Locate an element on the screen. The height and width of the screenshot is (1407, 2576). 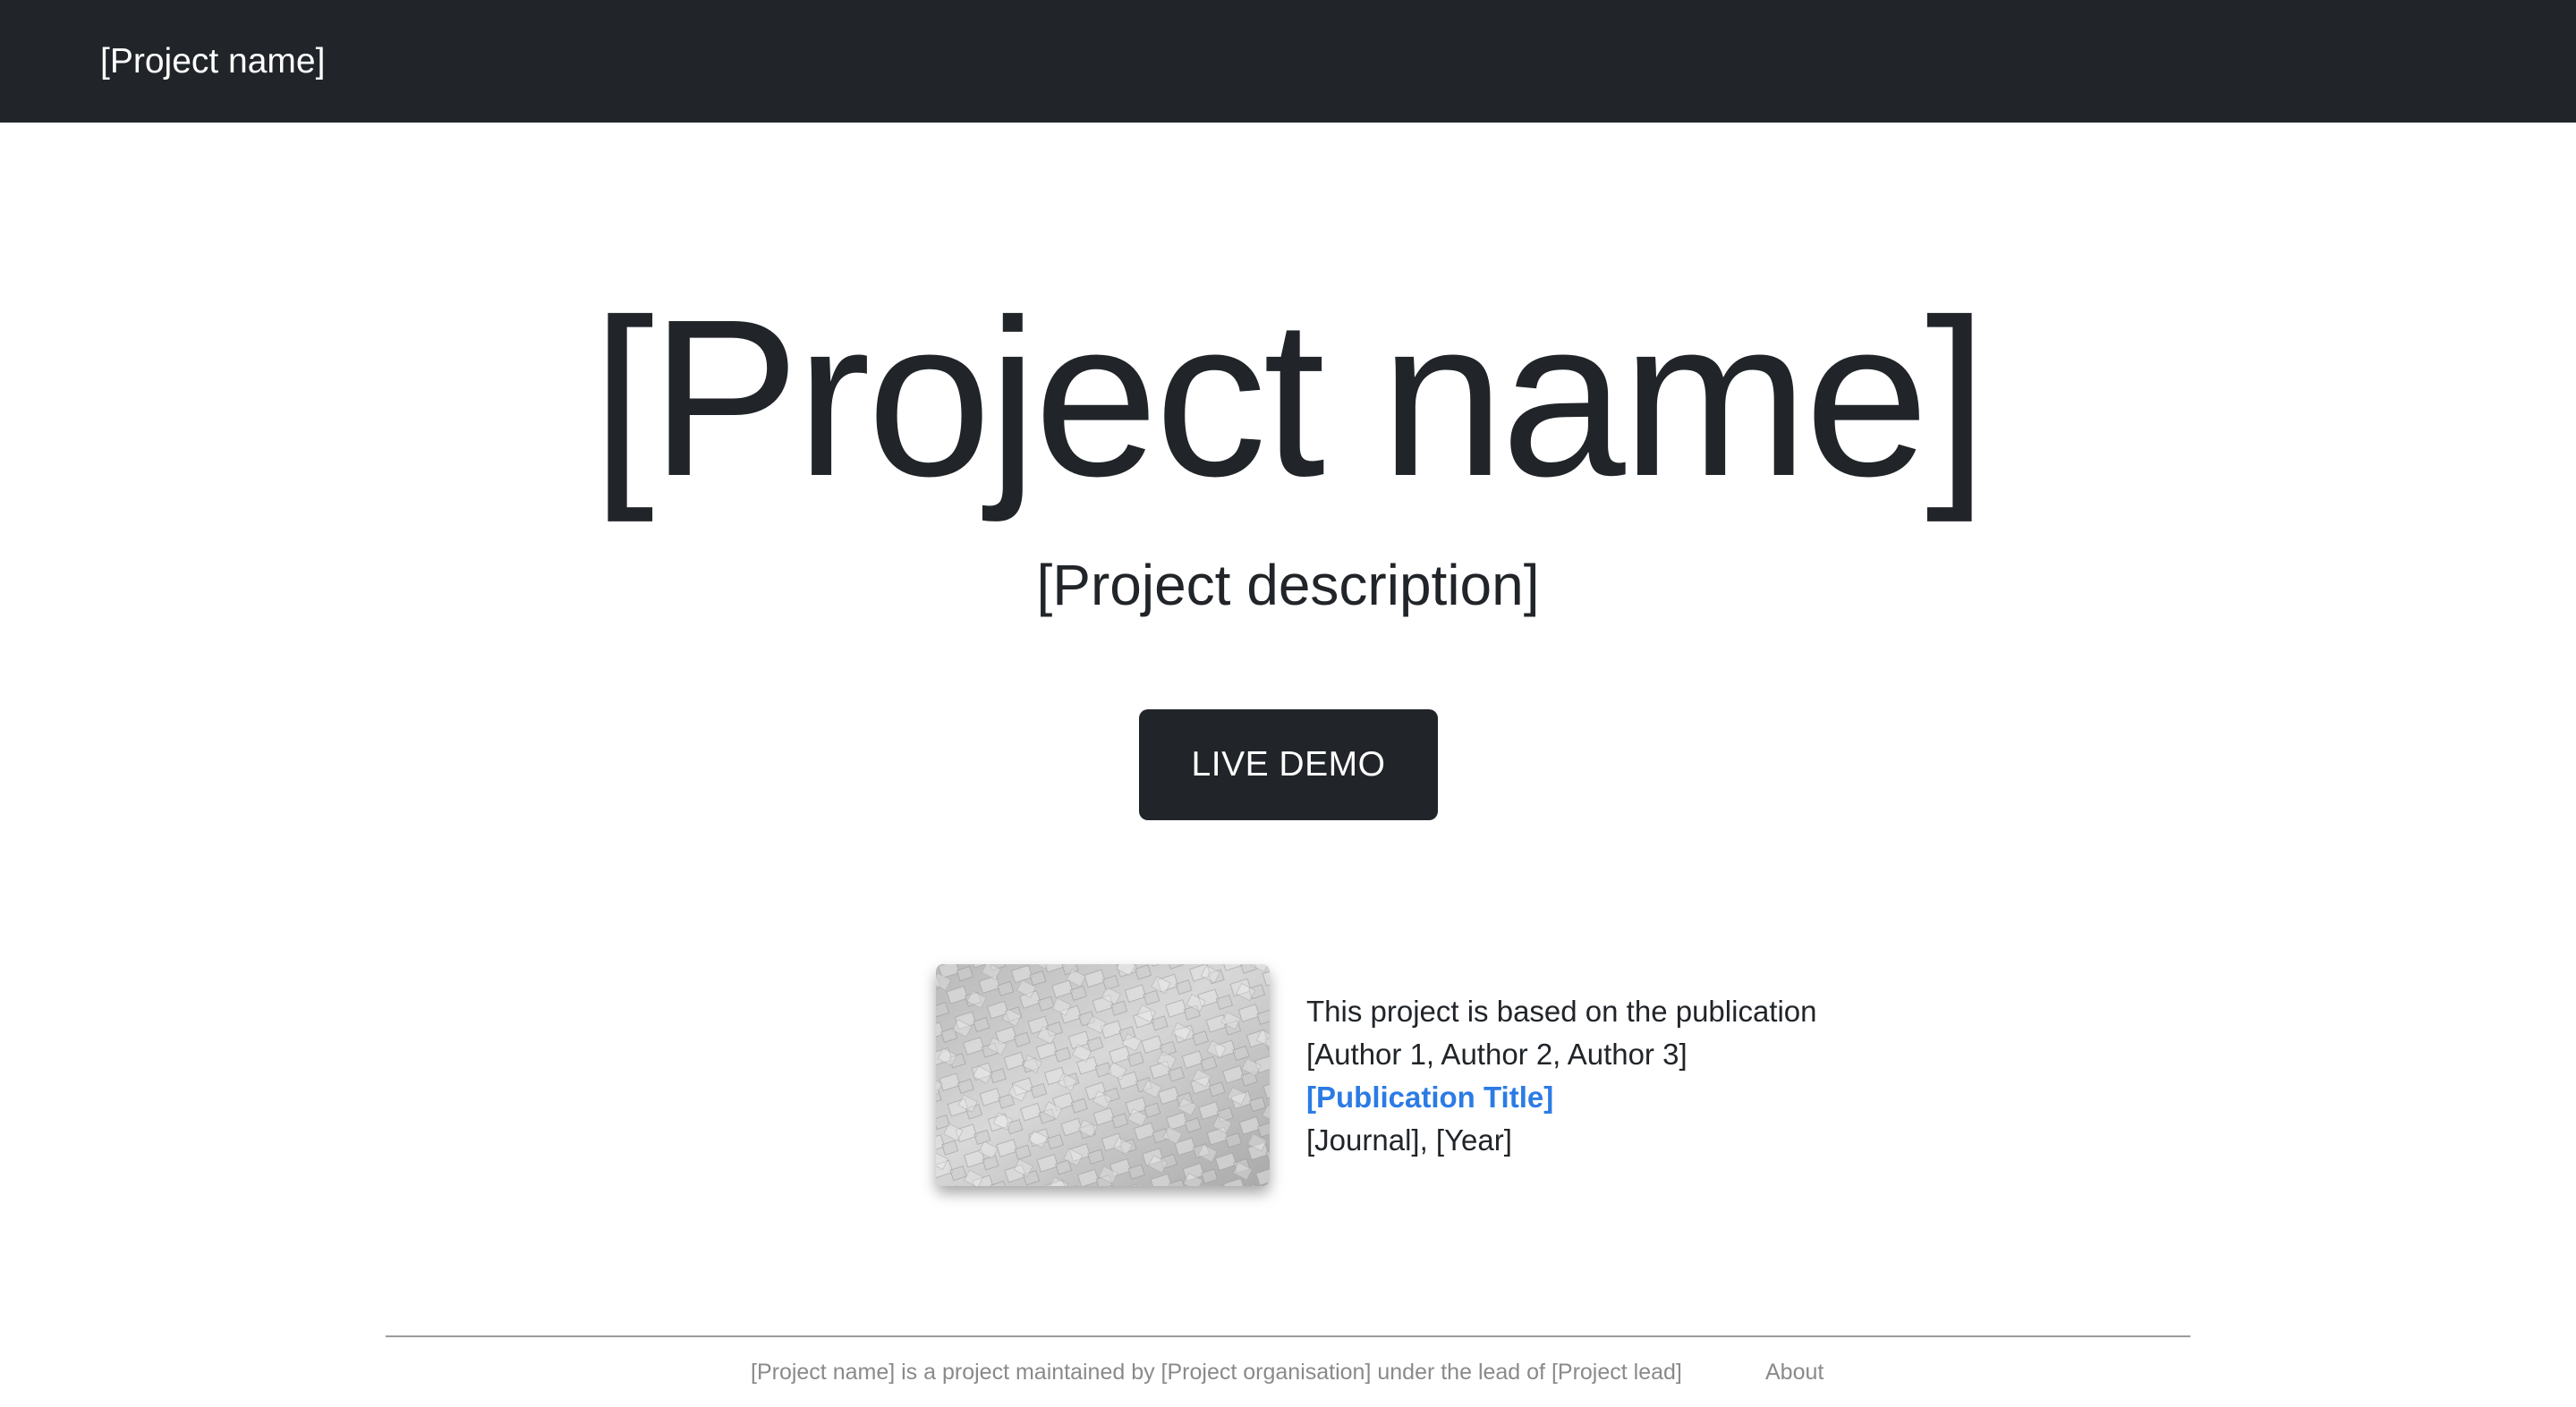
hero-title: [Project name] is located at coordinates (1289, 397).